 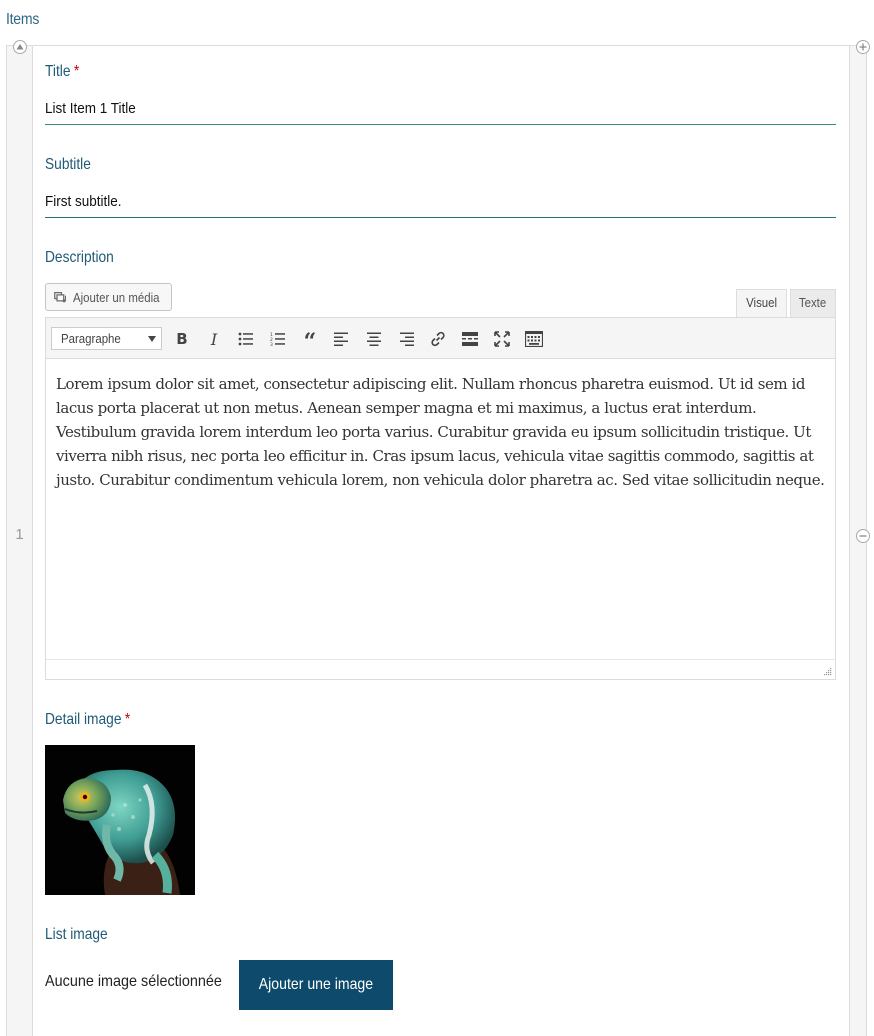 I want to click on no-image-text: Aucune image sélectionnée, so click(x=133, y=981).